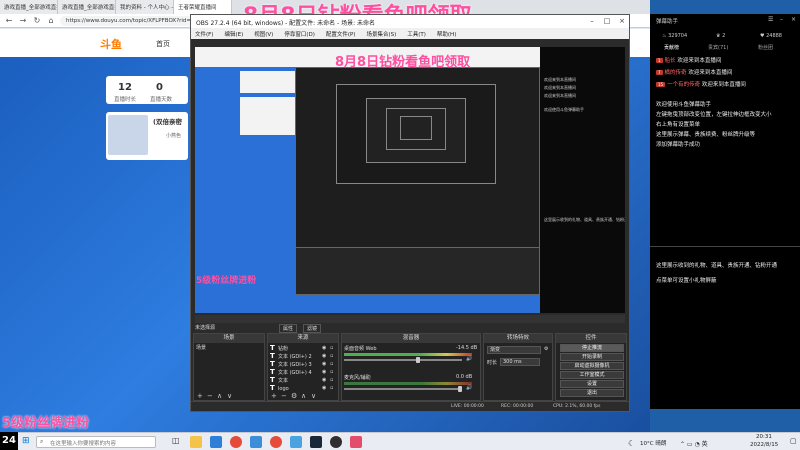  I want to click on source-row: T 钻粉 ◉ ▫, so click(304, 348).